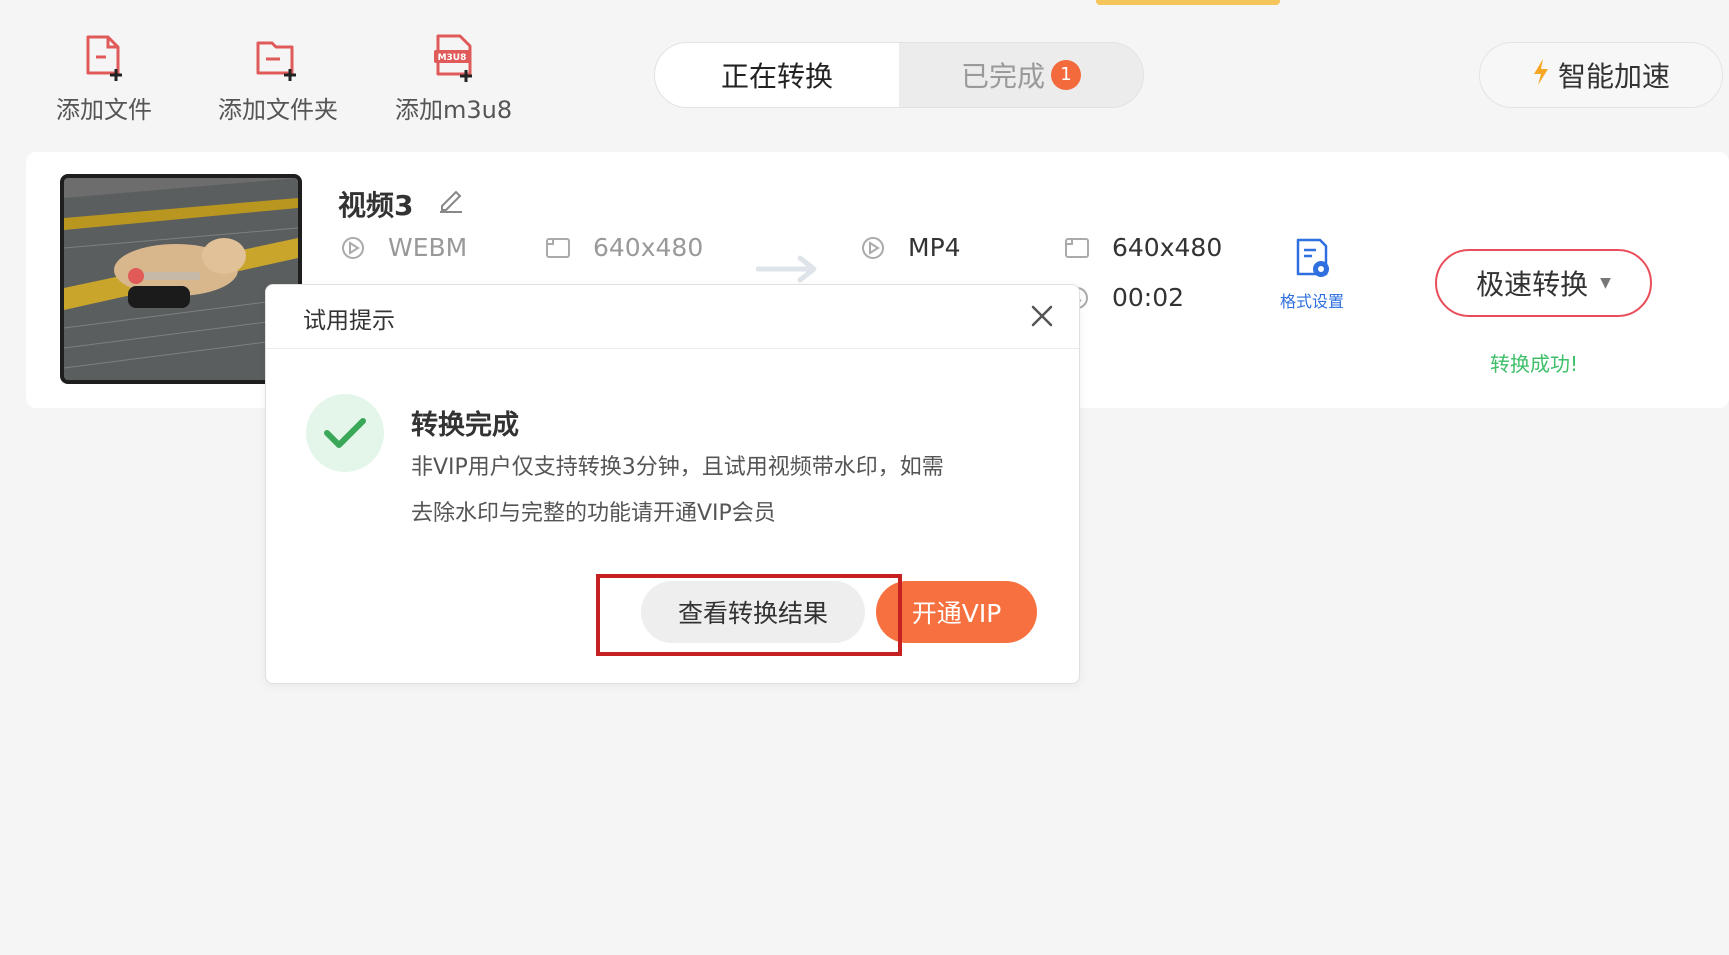  Describe the element at coordinates (1167, 247) in the screenshot. I see `target-resolution-text: 640x480` at that location.